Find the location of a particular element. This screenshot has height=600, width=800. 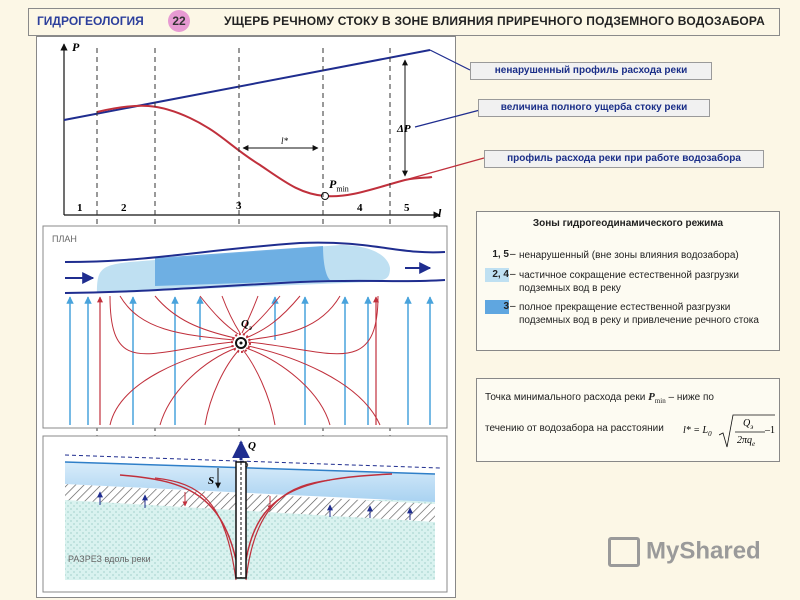

zone-1-number: 1 is located at coordinates (80, 208).